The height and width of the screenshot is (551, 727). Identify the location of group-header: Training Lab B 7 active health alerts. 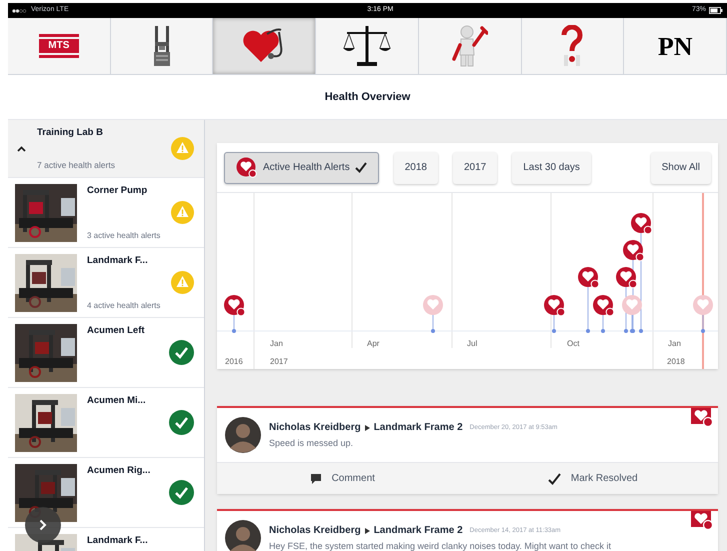
(106, 149).